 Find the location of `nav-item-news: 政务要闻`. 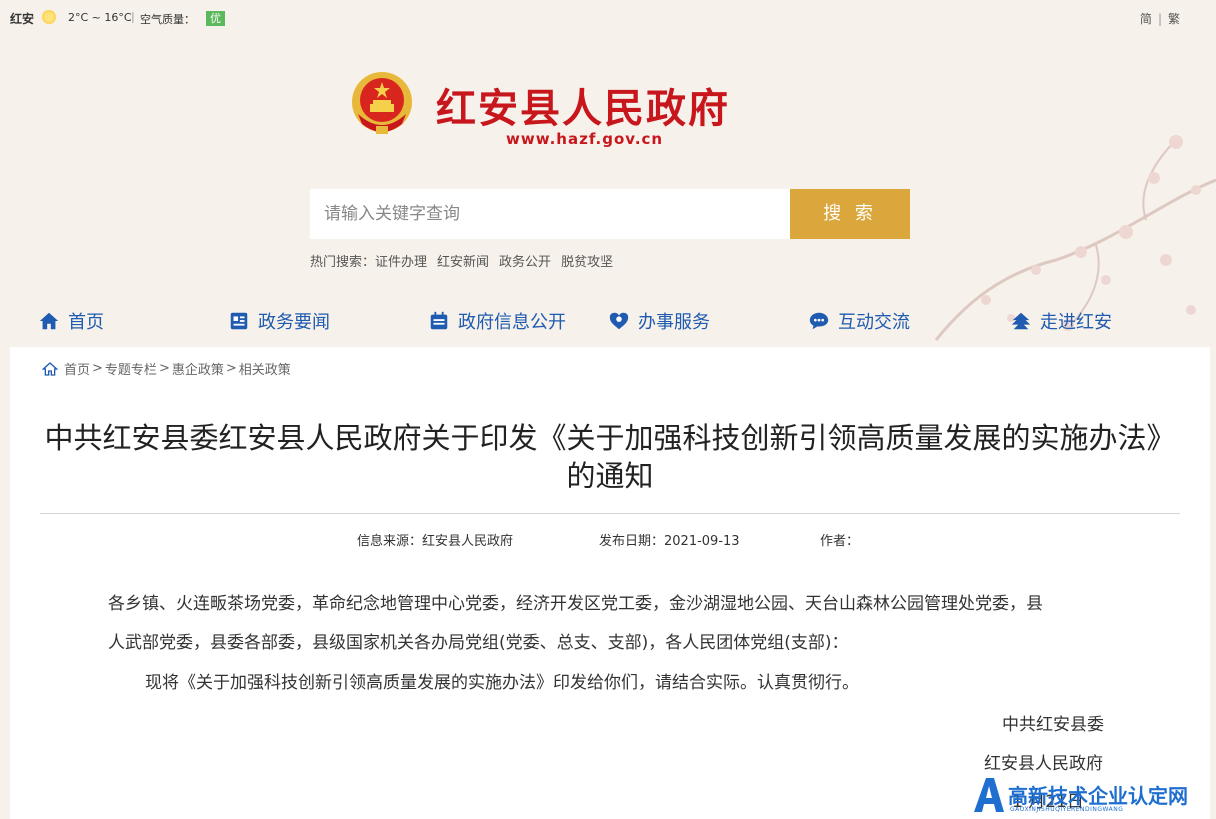

nav-item-news: 政务要闻 is located at coordinates (279, 321).